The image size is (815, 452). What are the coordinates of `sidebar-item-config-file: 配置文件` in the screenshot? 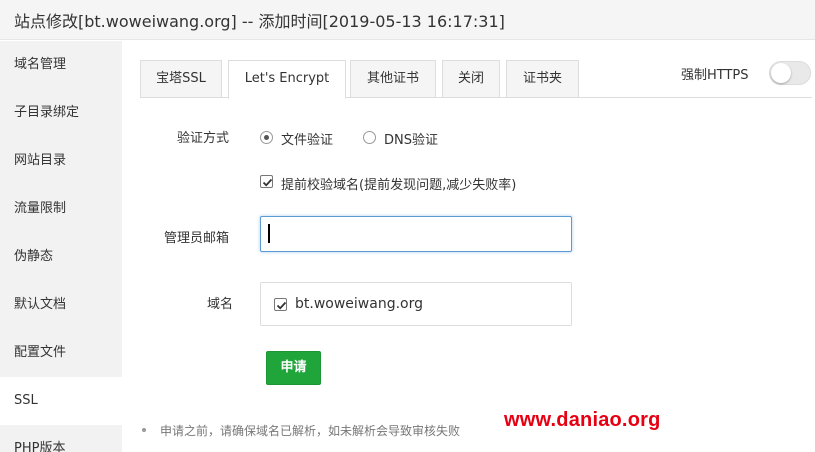 It's located at (61, 353).